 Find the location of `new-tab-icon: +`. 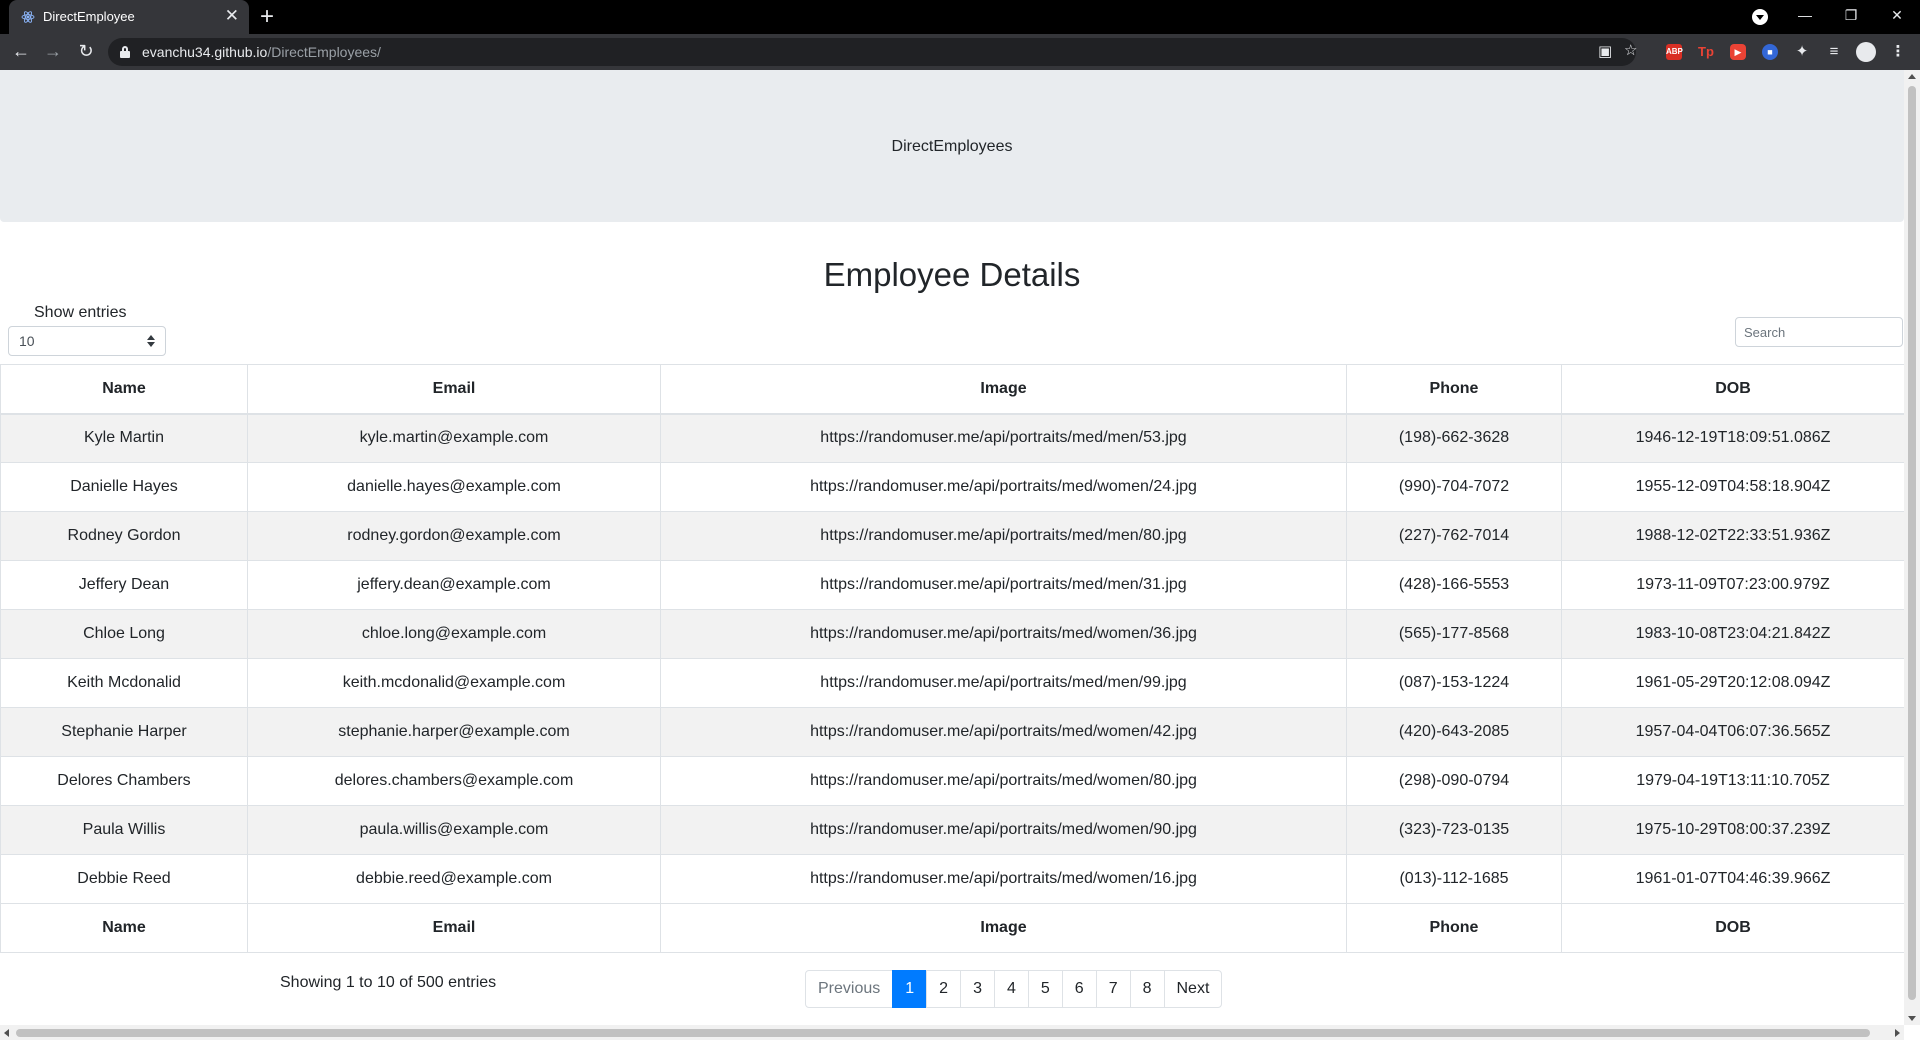

new-tab-icon: + is located at coordinates (267, 17).